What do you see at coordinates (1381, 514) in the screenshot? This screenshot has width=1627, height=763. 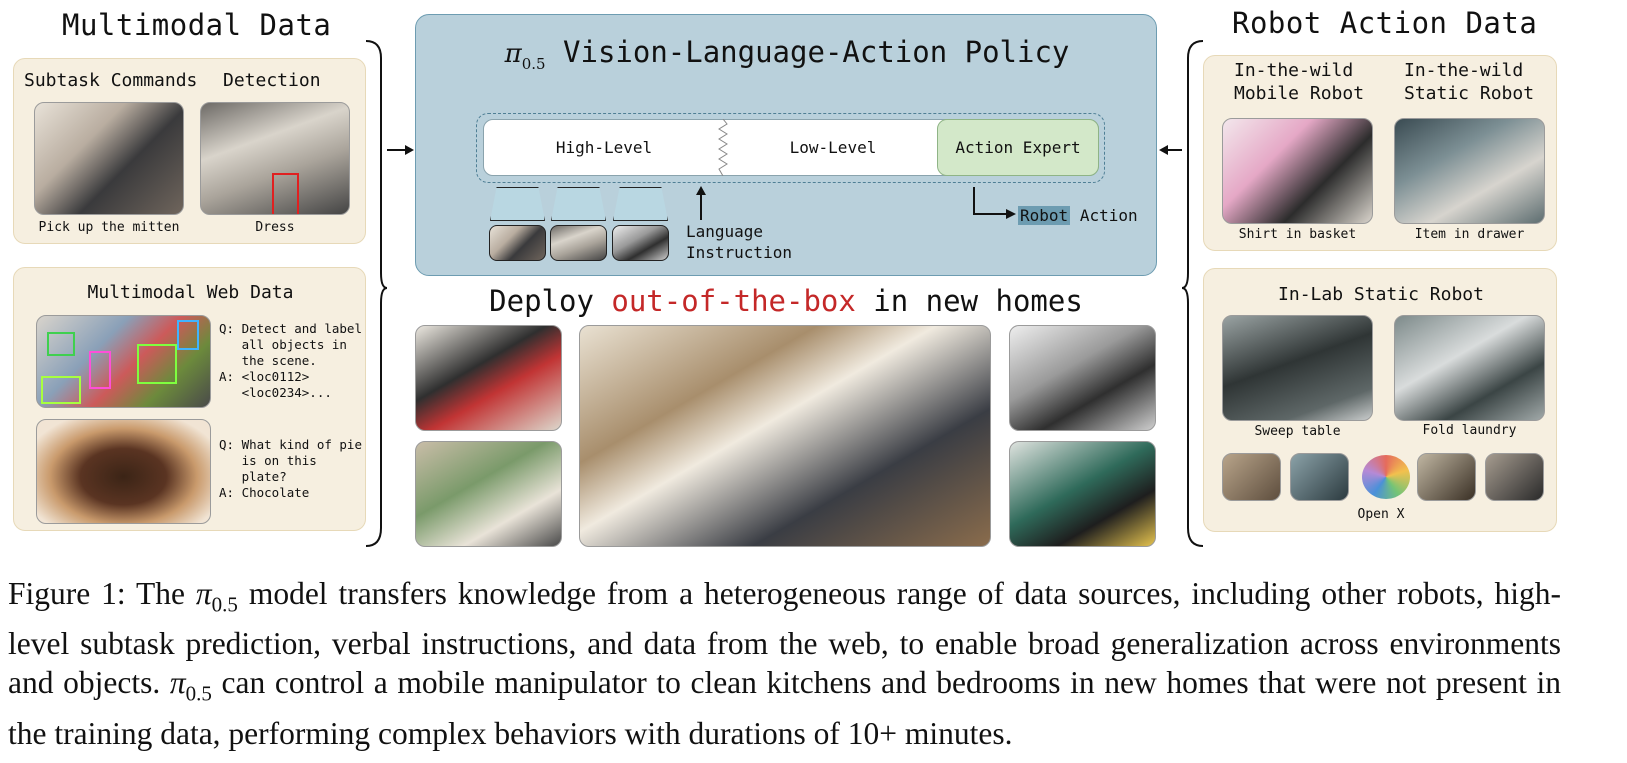 I see `openx-caption: Open X` at bounding box center [1381, 514].